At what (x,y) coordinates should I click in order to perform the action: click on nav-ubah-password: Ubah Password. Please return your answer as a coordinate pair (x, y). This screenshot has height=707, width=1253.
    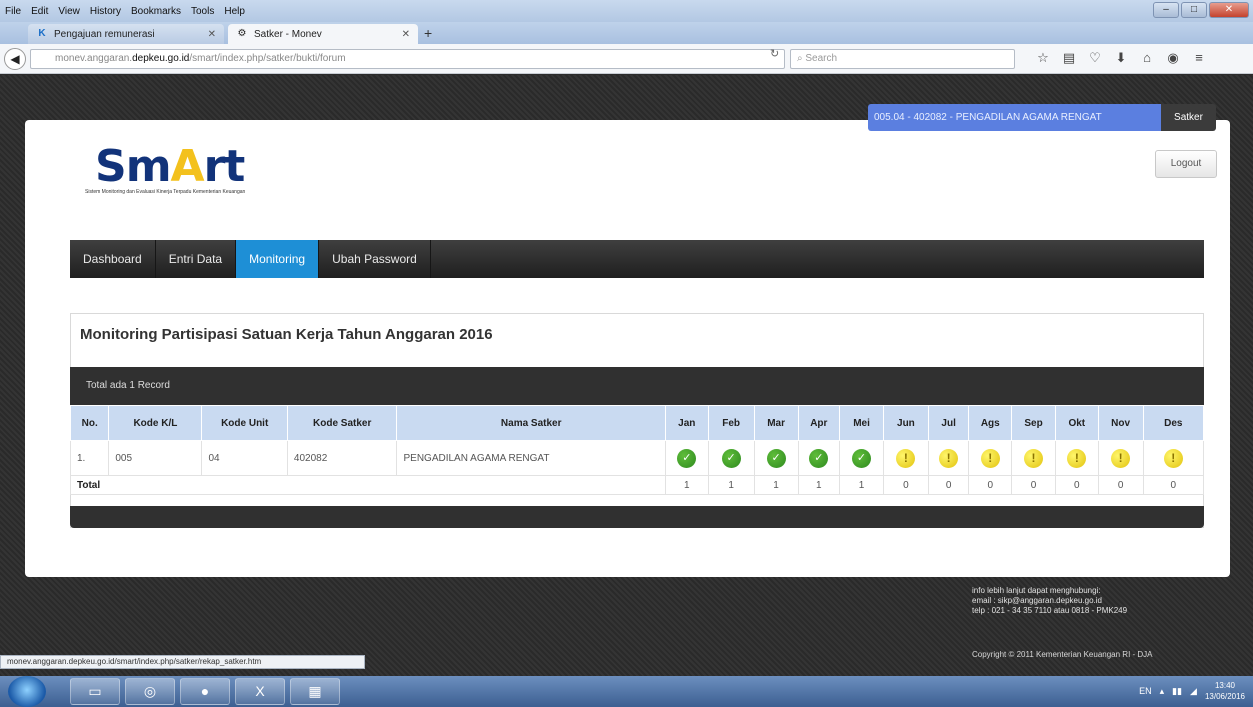
    Looking at the image, I should click on (375, 259).